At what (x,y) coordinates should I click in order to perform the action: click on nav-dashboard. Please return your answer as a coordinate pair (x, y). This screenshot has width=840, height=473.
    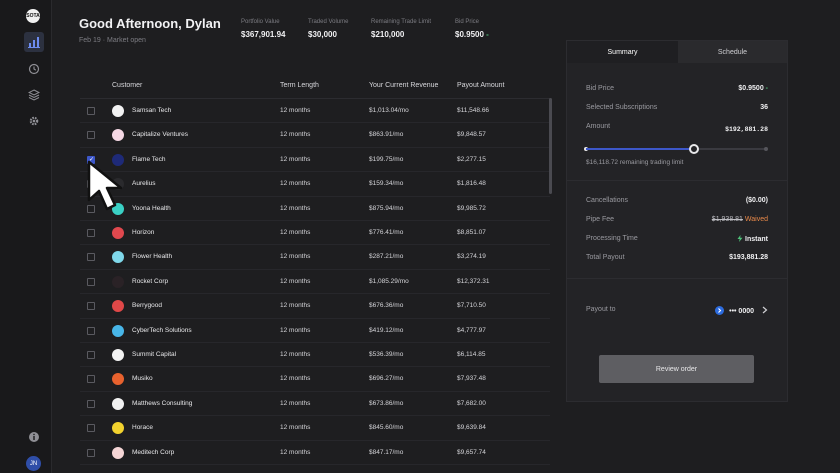
    Looking at the image, I should click on (34, 42).